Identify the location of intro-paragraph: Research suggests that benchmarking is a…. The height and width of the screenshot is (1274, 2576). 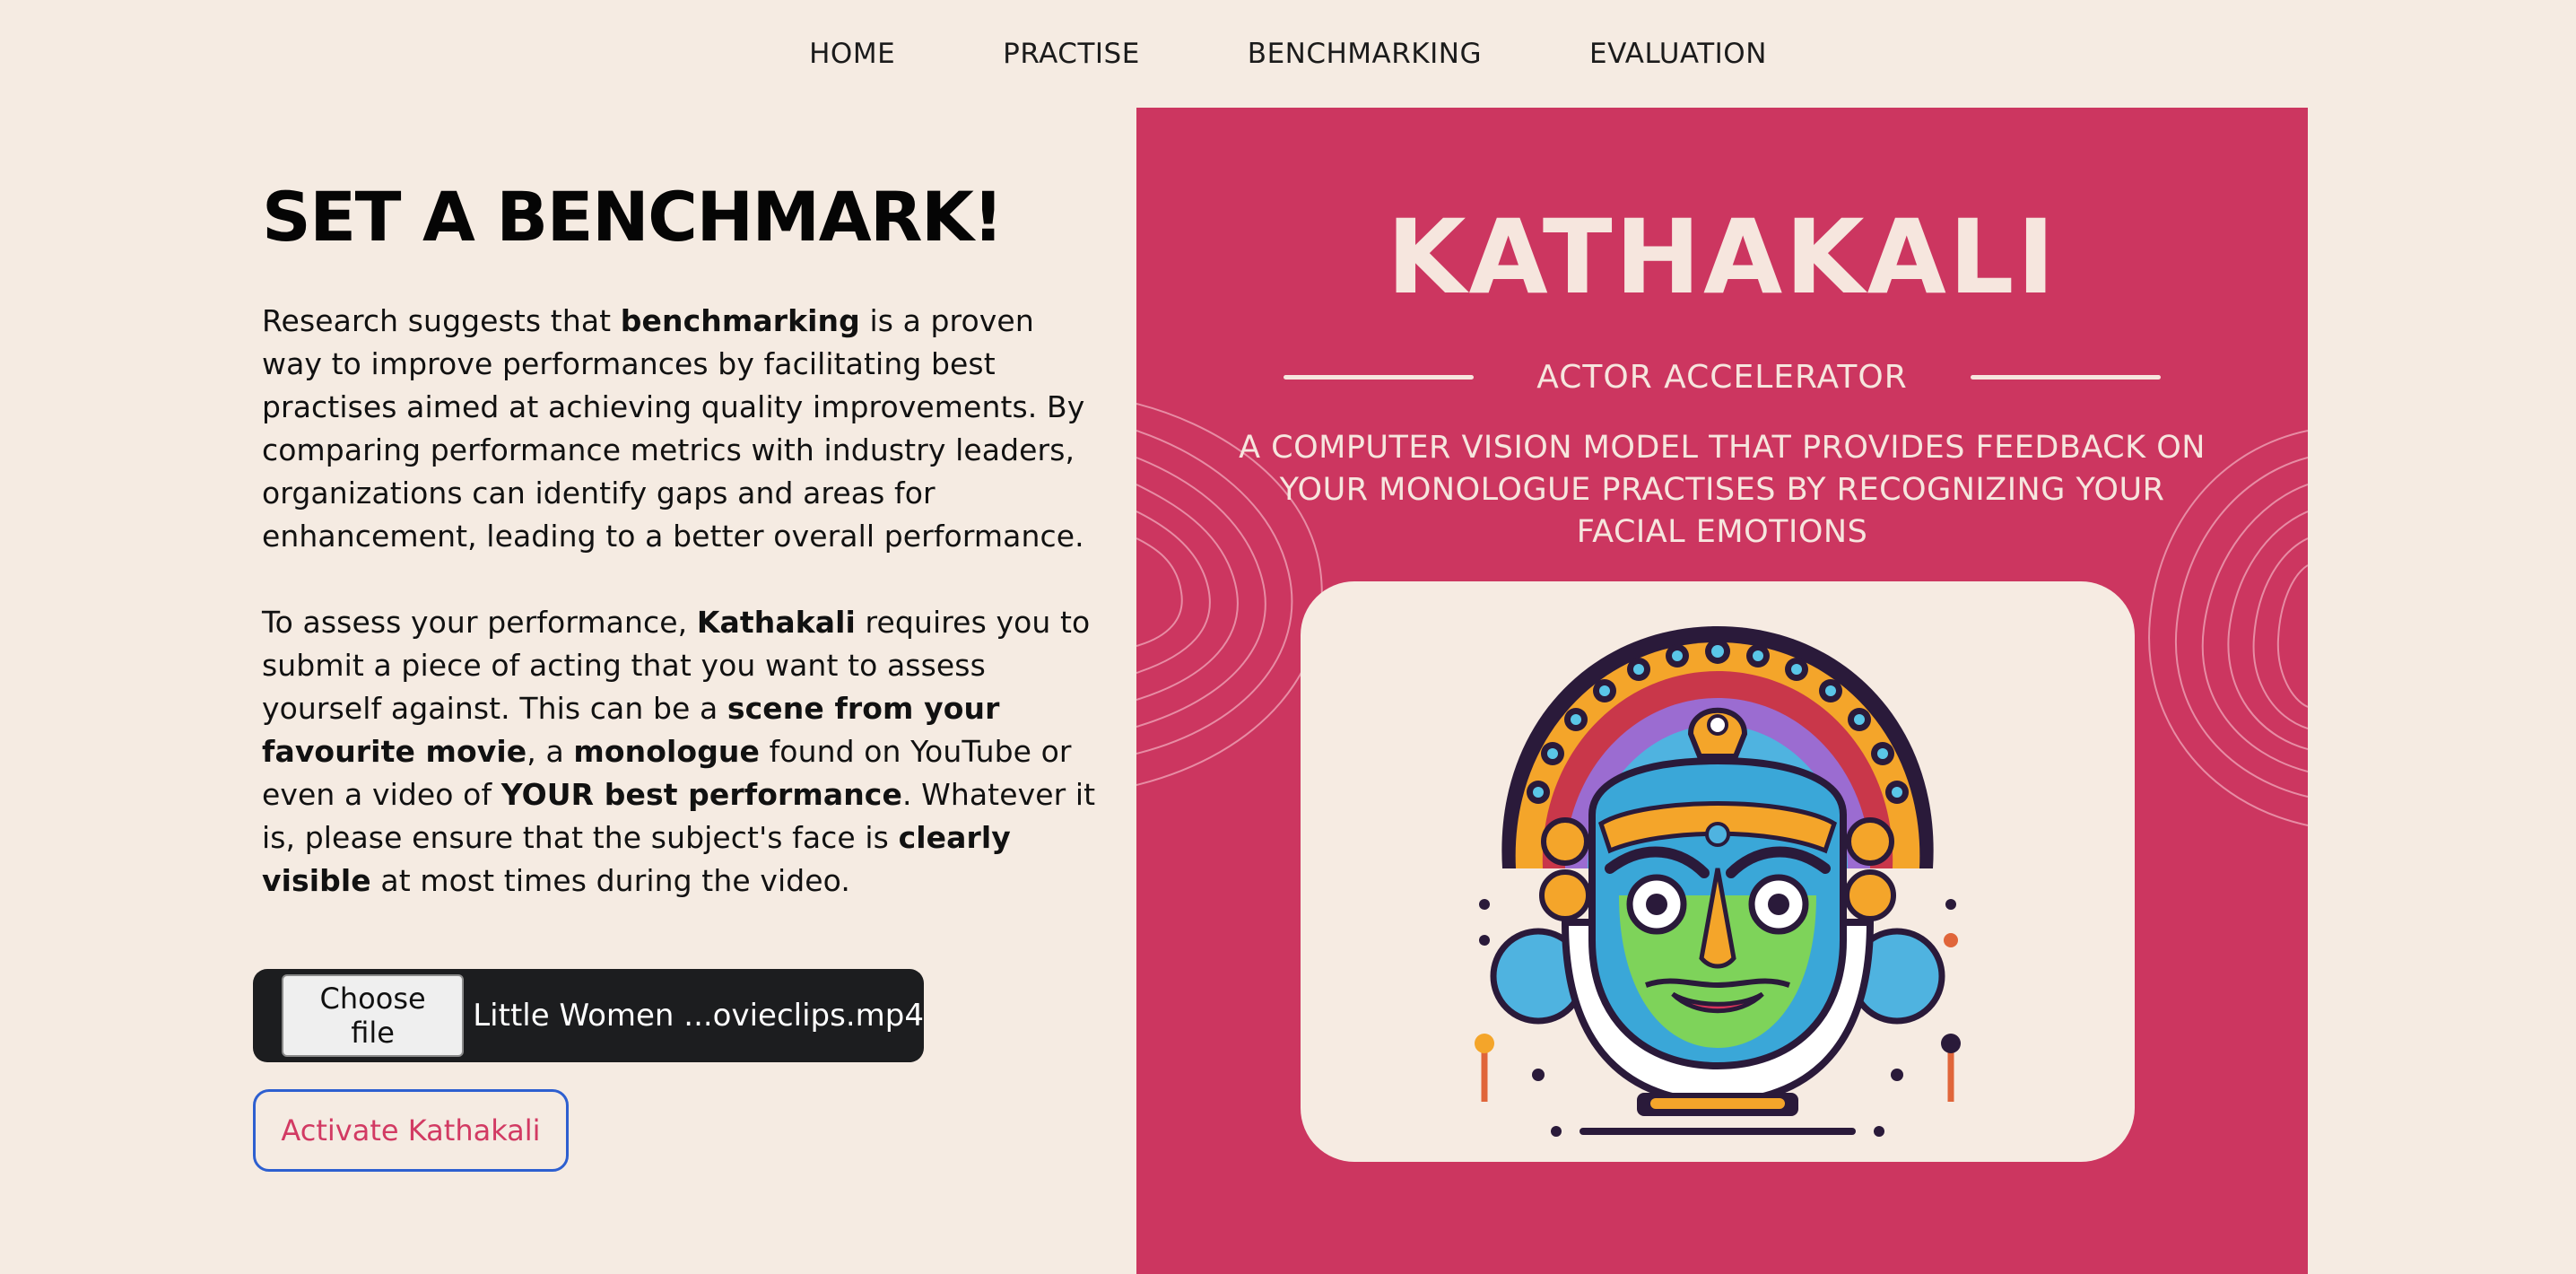
(679, 429).